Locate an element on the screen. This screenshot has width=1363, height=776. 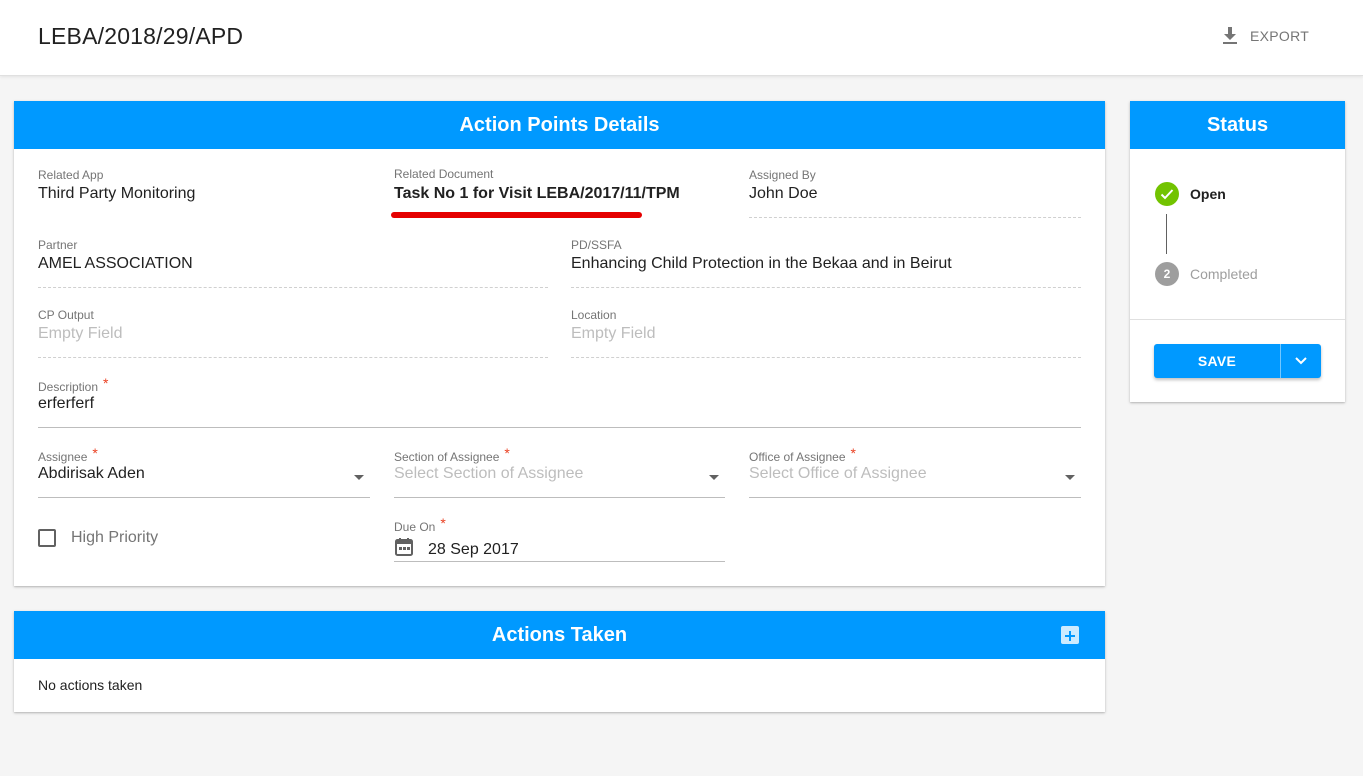
due-on-underline is located at coordinates (559, 561).